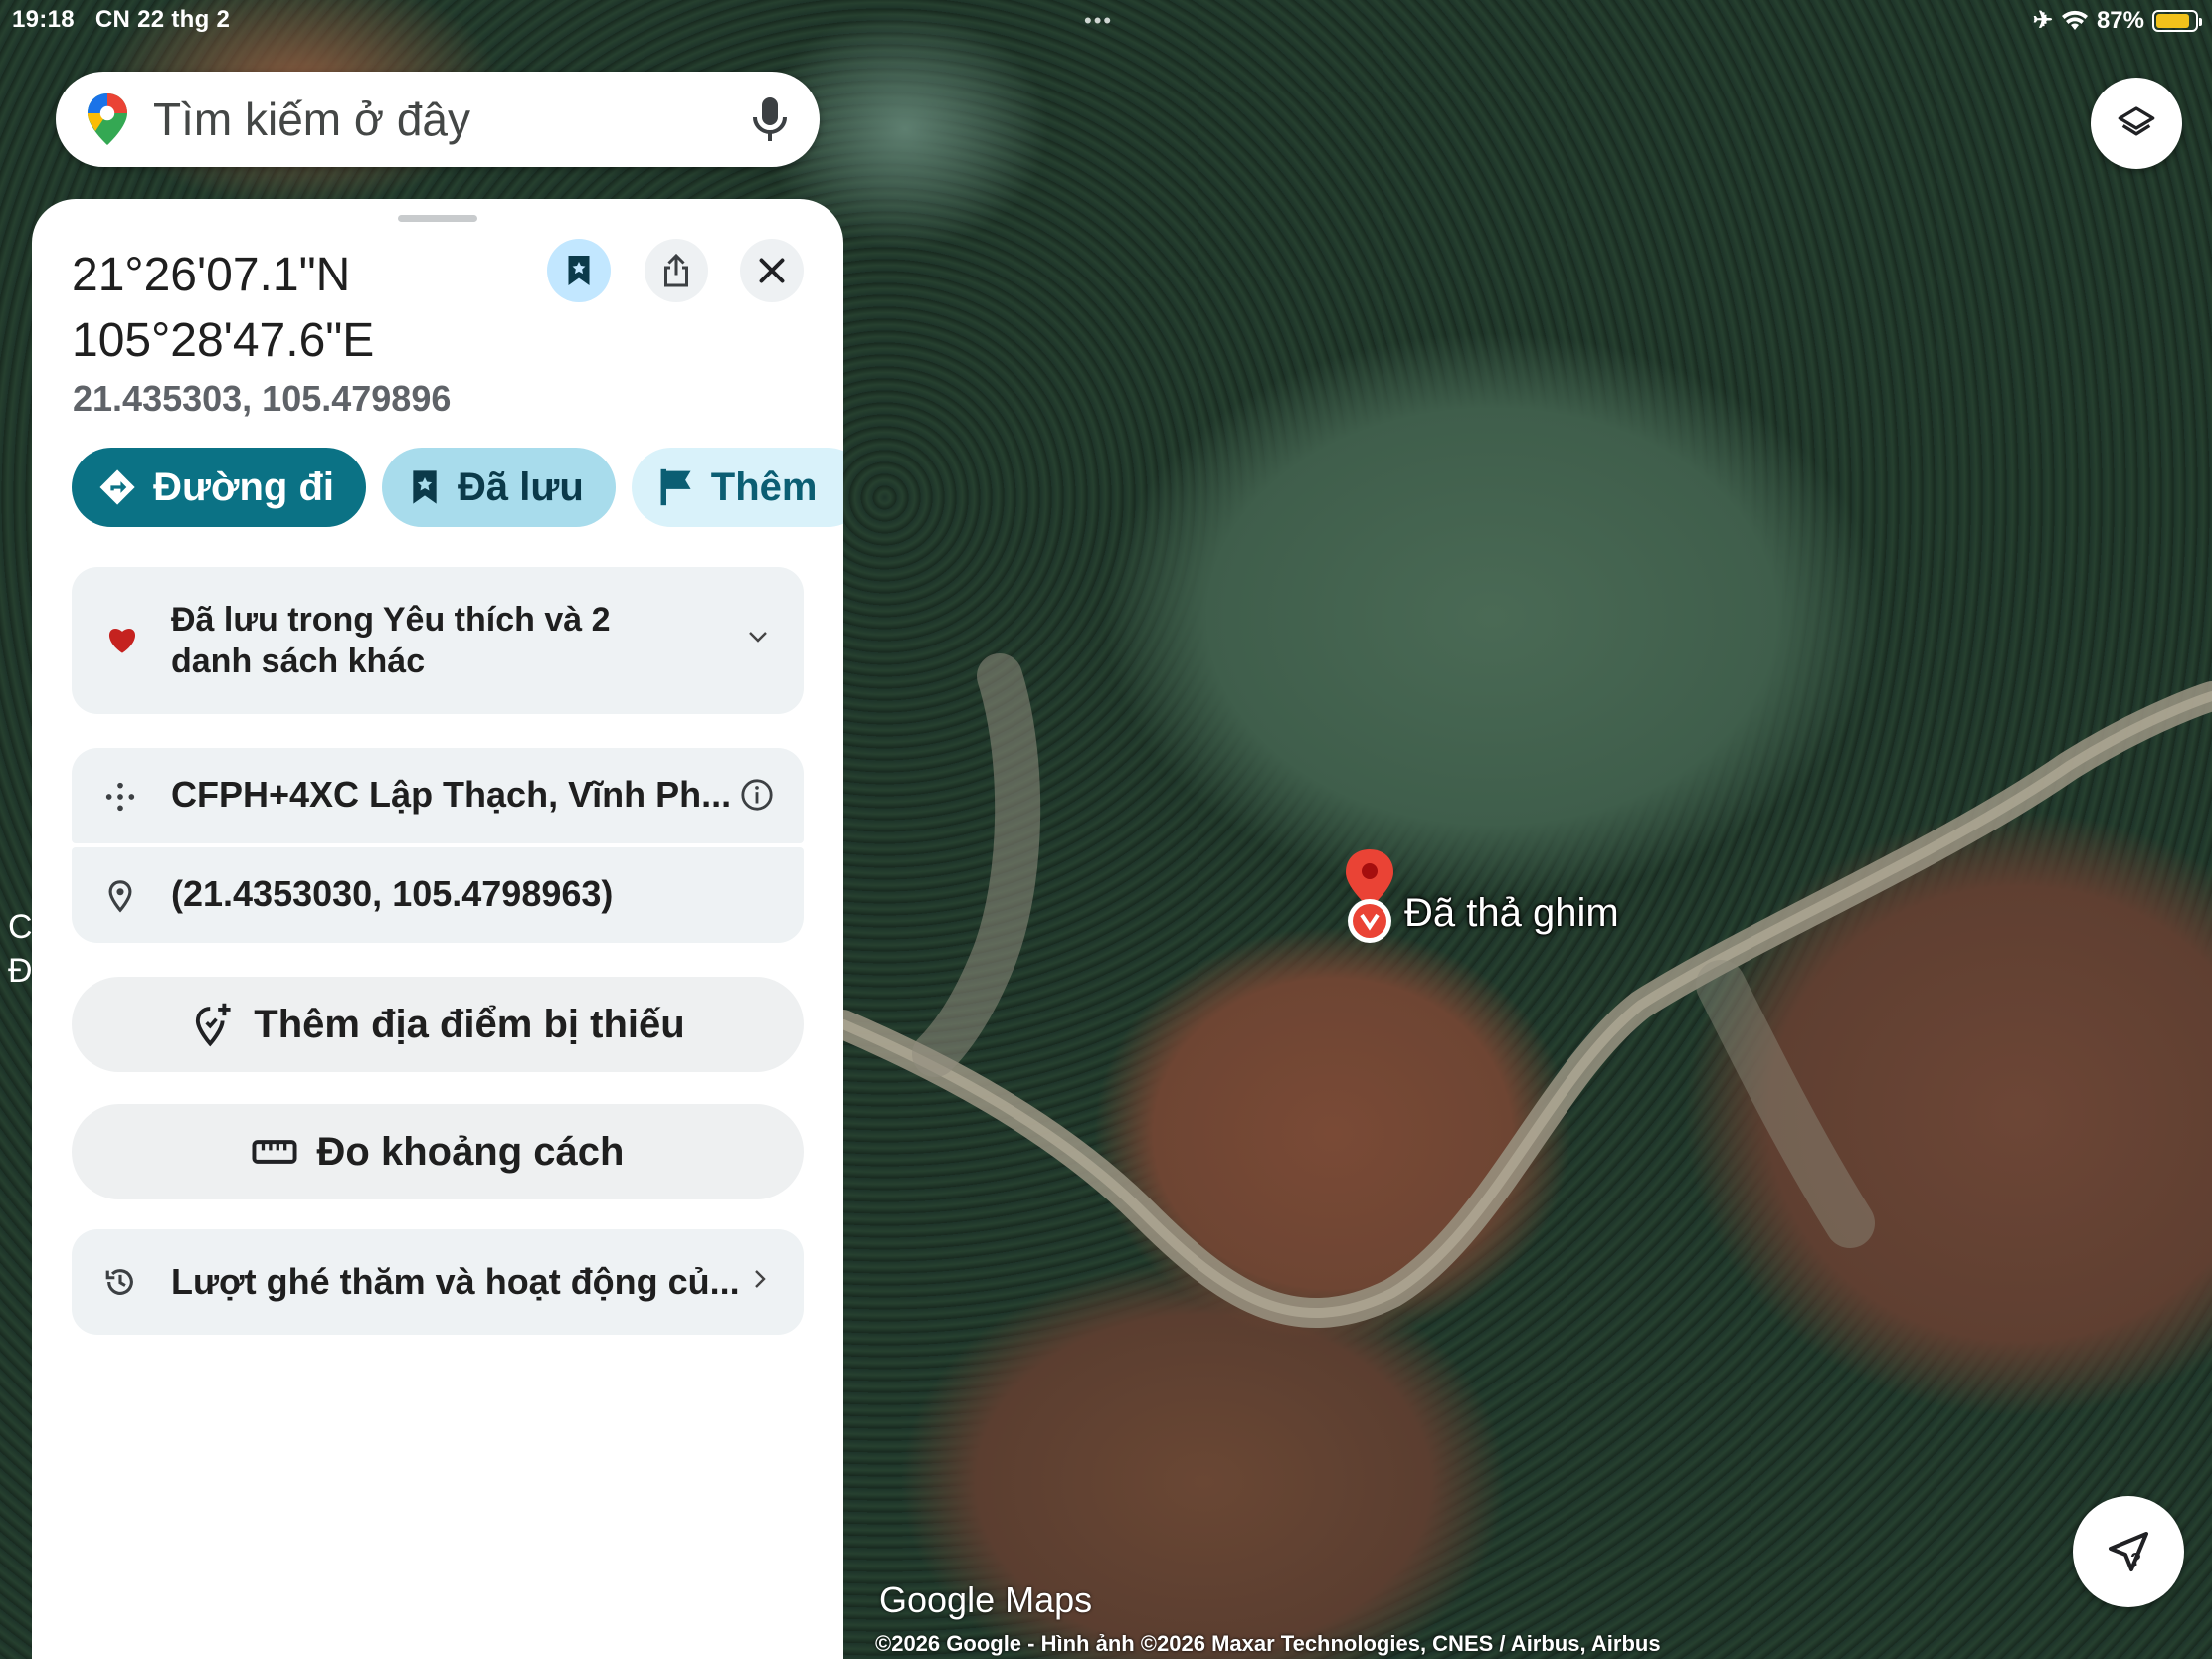 The image size is (2212, 1659). What do you see at coordinates (117, 487) in the screenshot?
I see `directions-icon` at bounding box center [117, 487].